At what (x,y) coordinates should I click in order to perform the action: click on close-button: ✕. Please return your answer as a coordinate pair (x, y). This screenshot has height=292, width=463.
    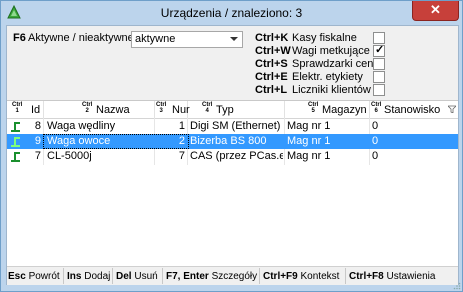
    Looking at the image, I should click on (435, 11).